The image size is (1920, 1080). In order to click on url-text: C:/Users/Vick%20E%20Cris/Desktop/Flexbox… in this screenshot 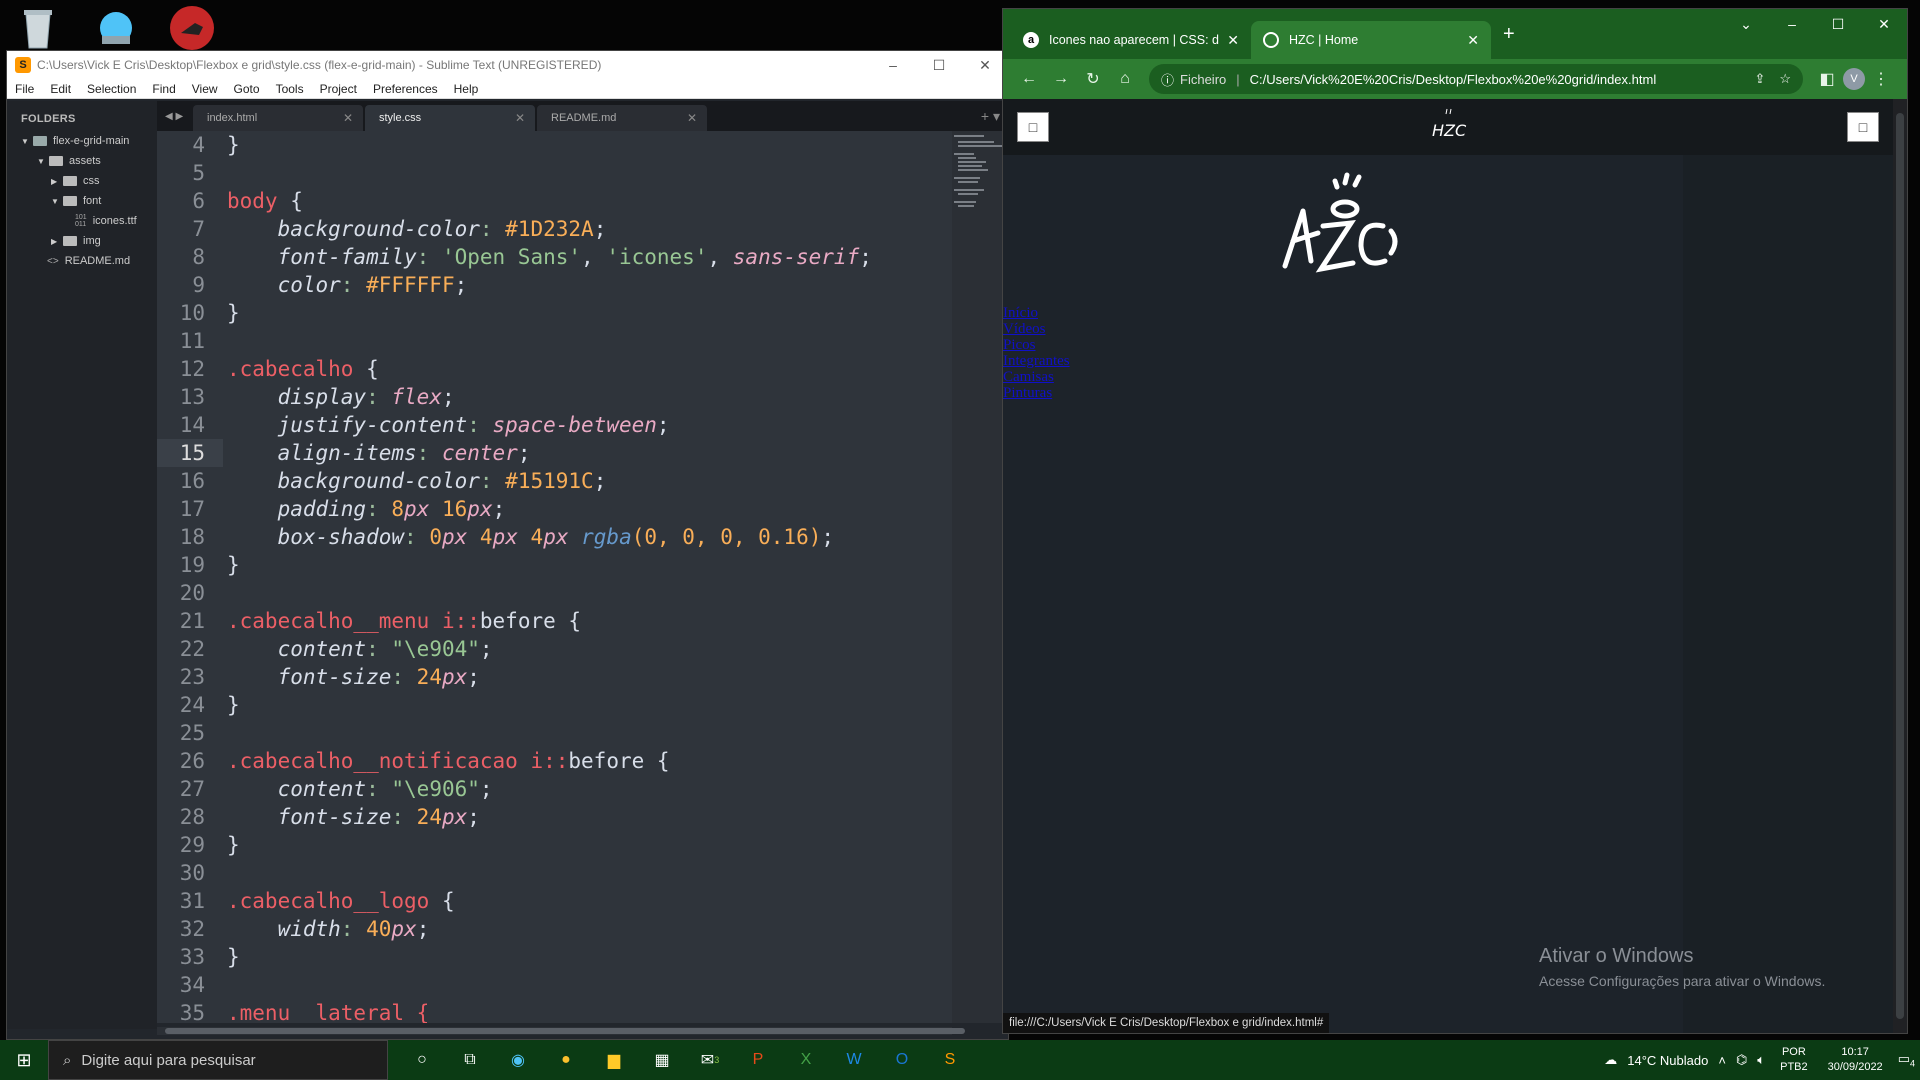, I will do `click(1453, 79)`.